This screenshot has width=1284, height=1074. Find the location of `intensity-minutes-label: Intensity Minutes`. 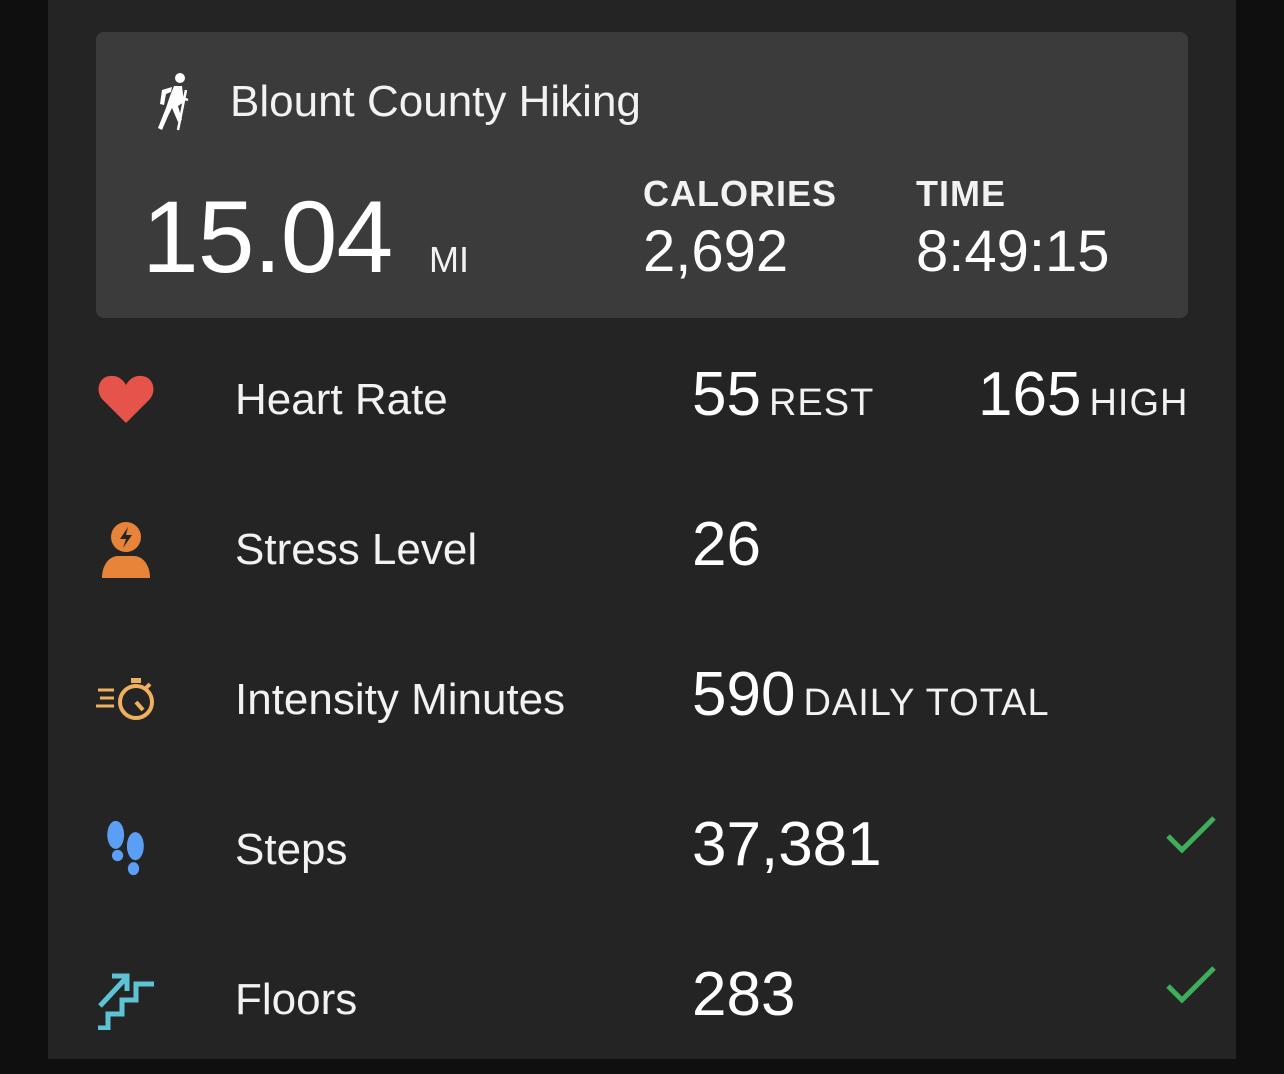

intensity-minutes-label: Intensity Minutes is located at coordinates (400, 699).